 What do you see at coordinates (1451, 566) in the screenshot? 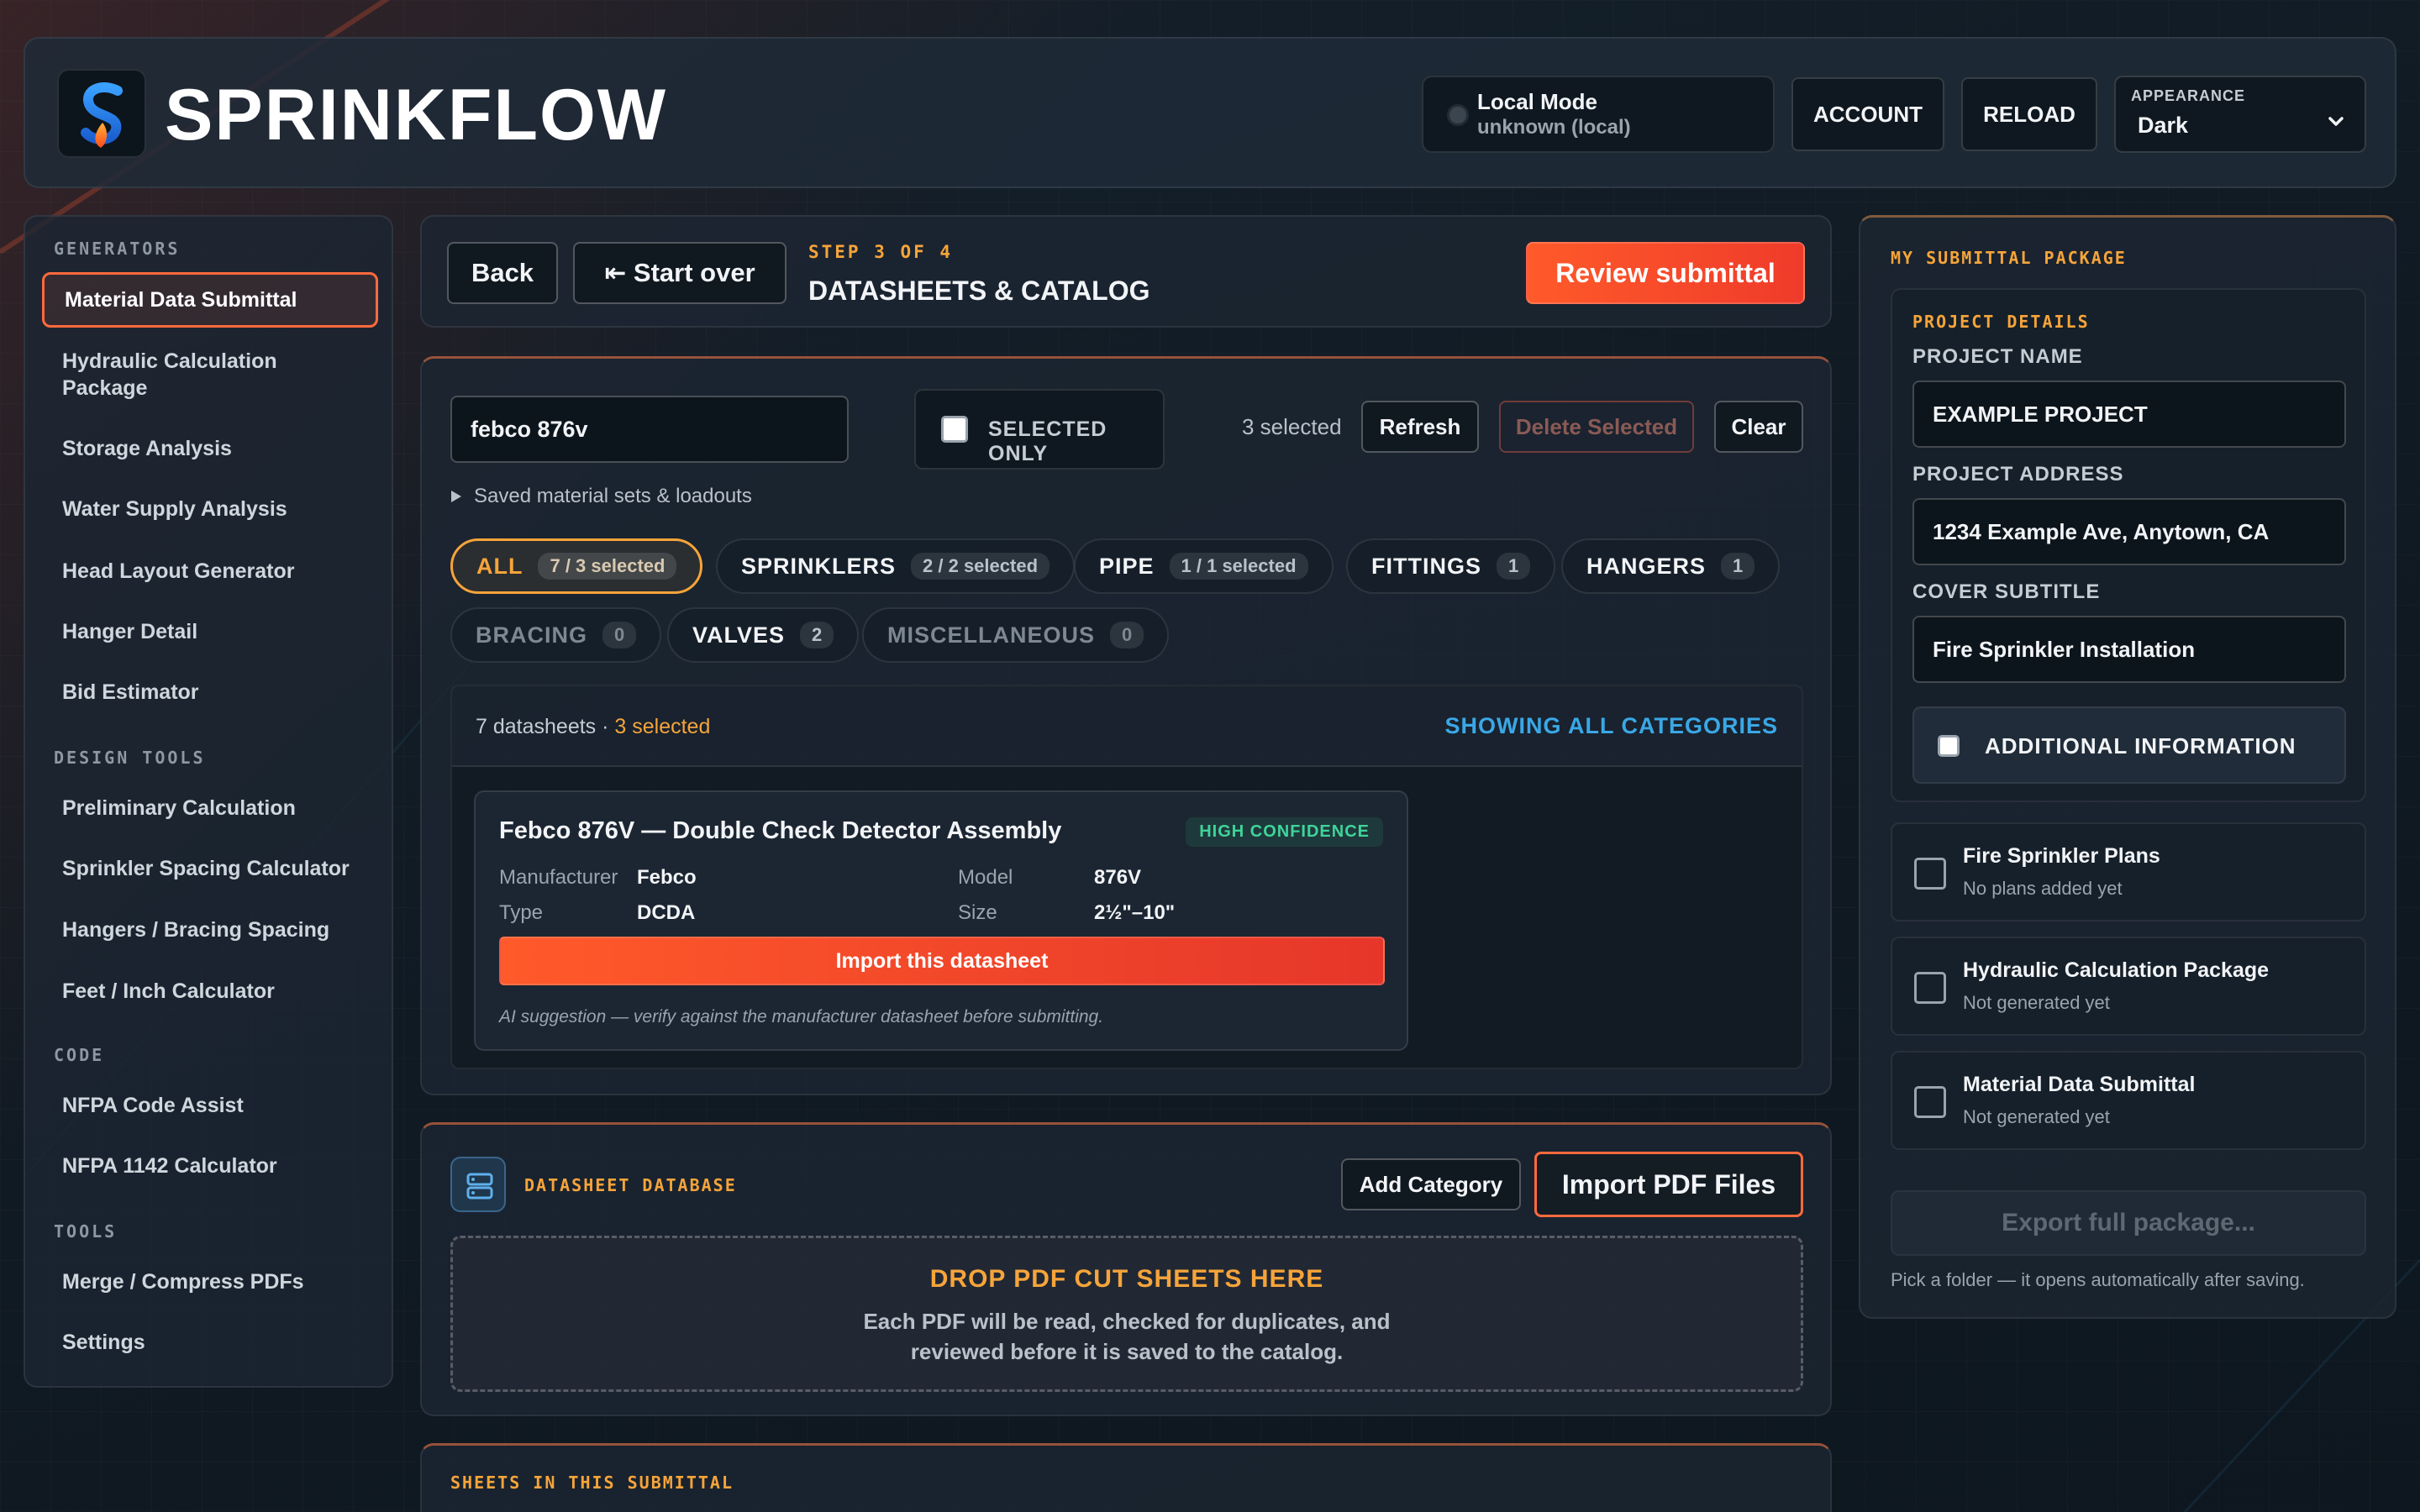
I see `category-pill-fittings: FITTINGS 1` at bounding box center [1451, 566].